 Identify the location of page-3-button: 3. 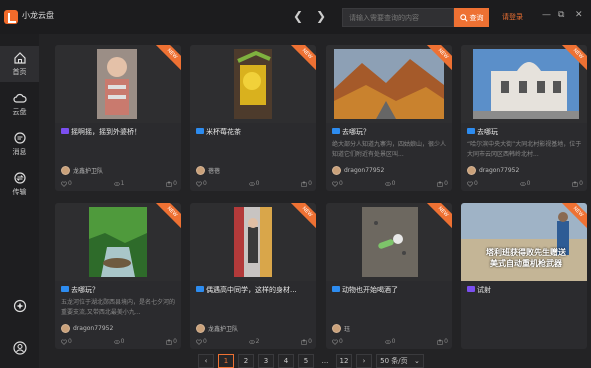
(266, 361).